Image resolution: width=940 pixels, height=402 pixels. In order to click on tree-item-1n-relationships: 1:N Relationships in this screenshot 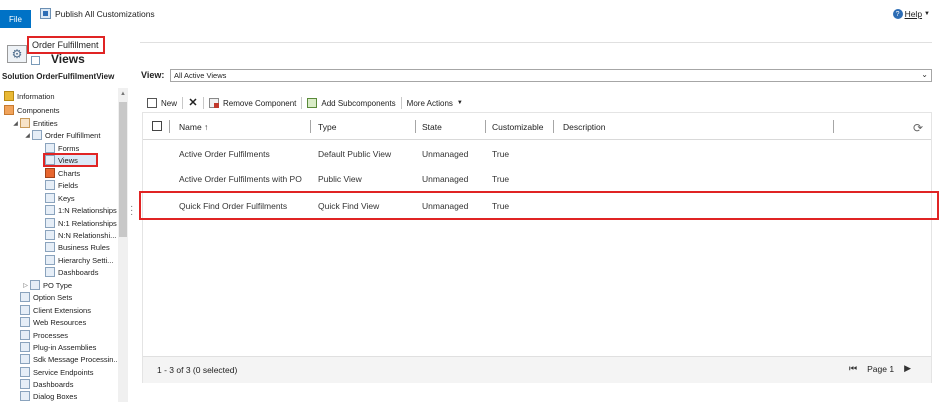, I will do `click(81, 210)`.